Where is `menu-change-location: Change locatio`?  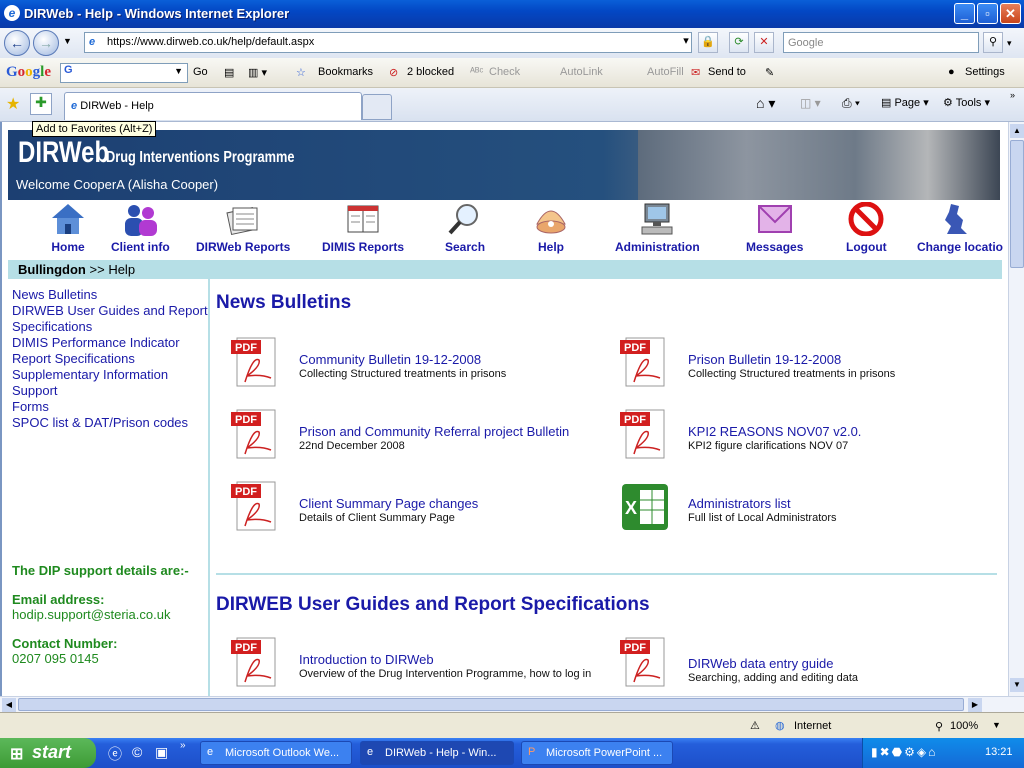
menu-change-location: Change locatio is located at coordinates (960, 228).